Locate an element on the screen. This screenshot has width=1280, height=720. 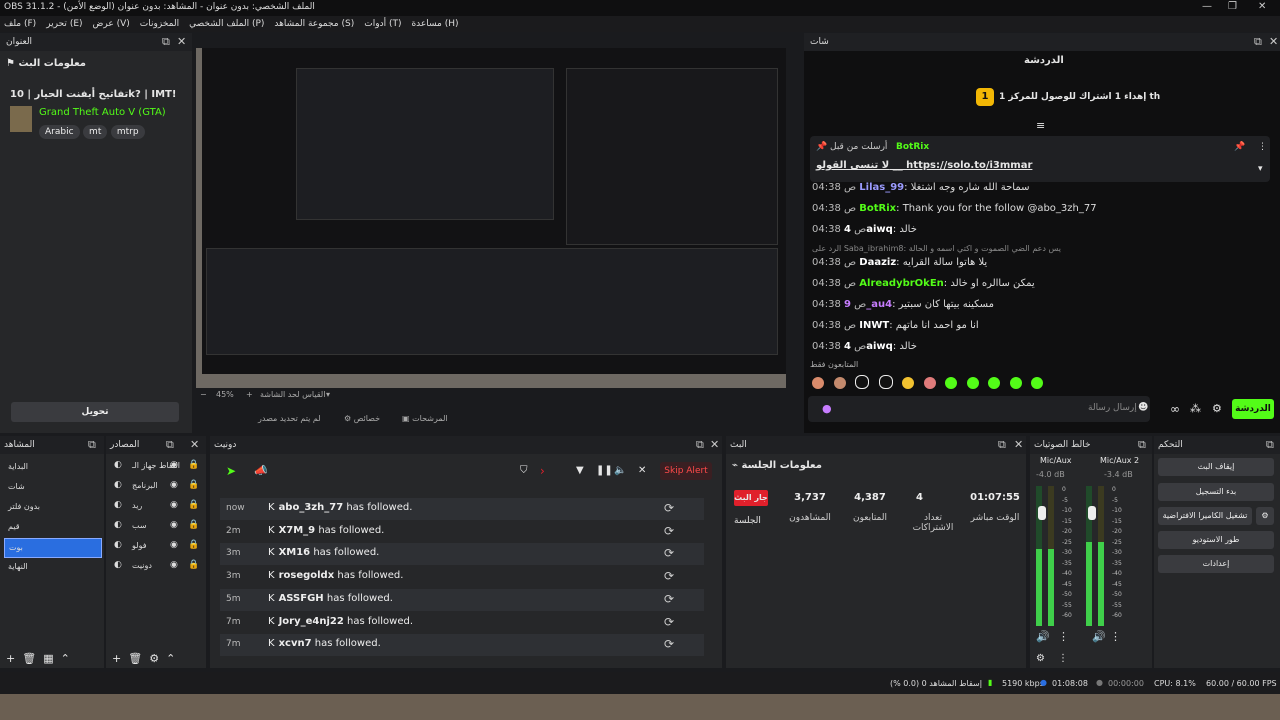
alert-row: 5m K ASSFGH has followed. ⟳ is located at coordinates (462, 599).